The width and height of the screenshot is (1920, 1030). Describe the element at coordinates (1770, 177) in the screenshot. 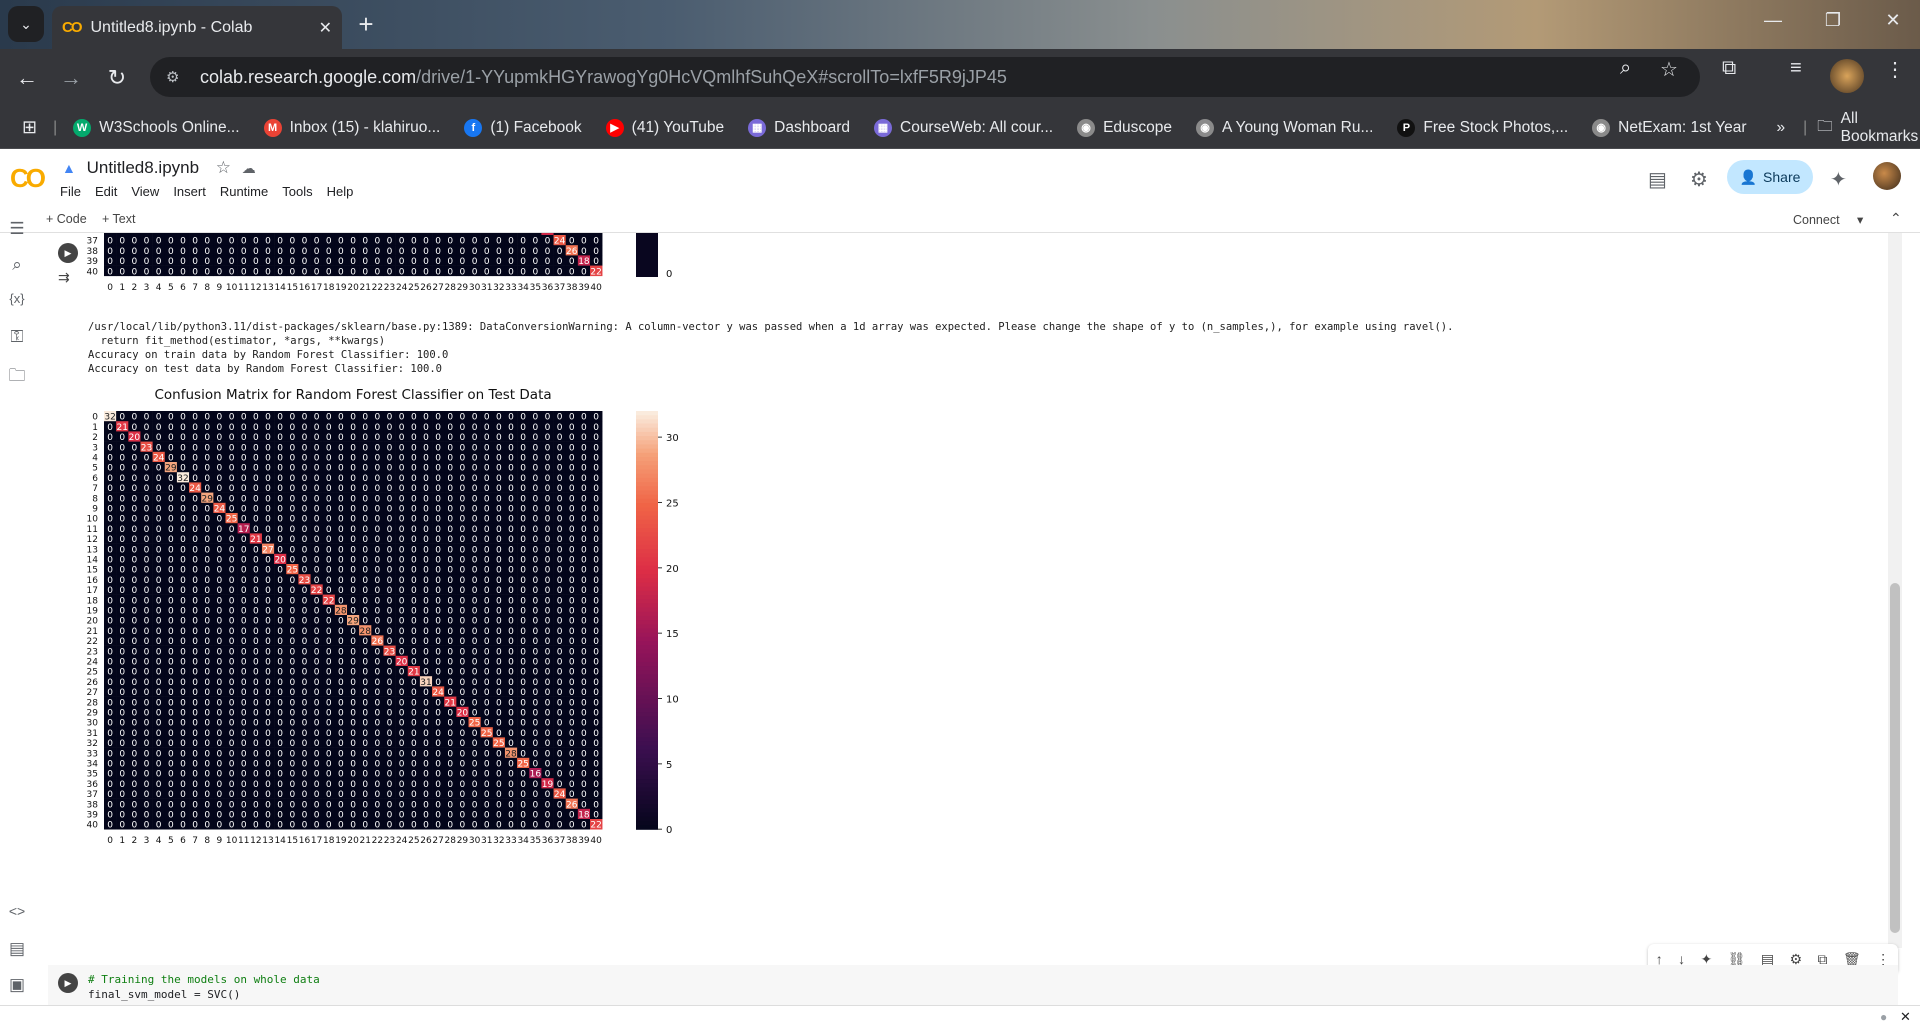

I see `share-button: 👤 Share` at that location.